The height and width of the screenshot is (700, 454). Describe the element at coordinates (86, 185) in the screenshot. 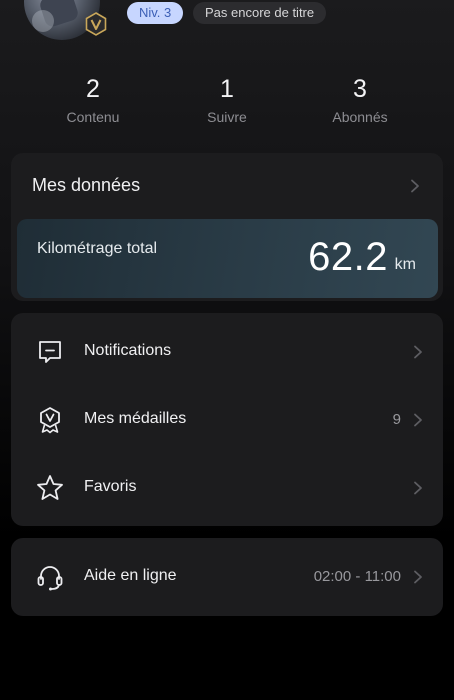

I see `my-data-title: Mes données` at that location.